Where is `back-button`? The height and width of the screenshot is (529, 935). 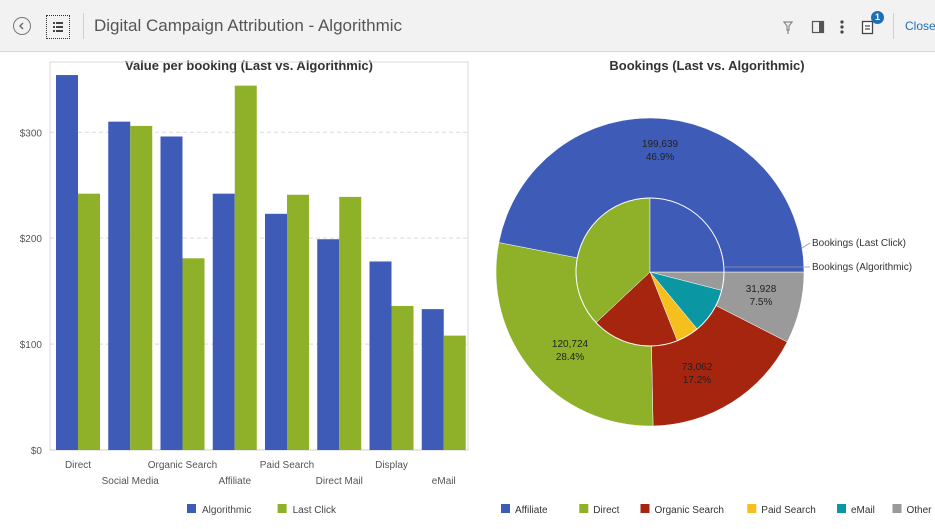
back-button is located at coordinates (22, 26).